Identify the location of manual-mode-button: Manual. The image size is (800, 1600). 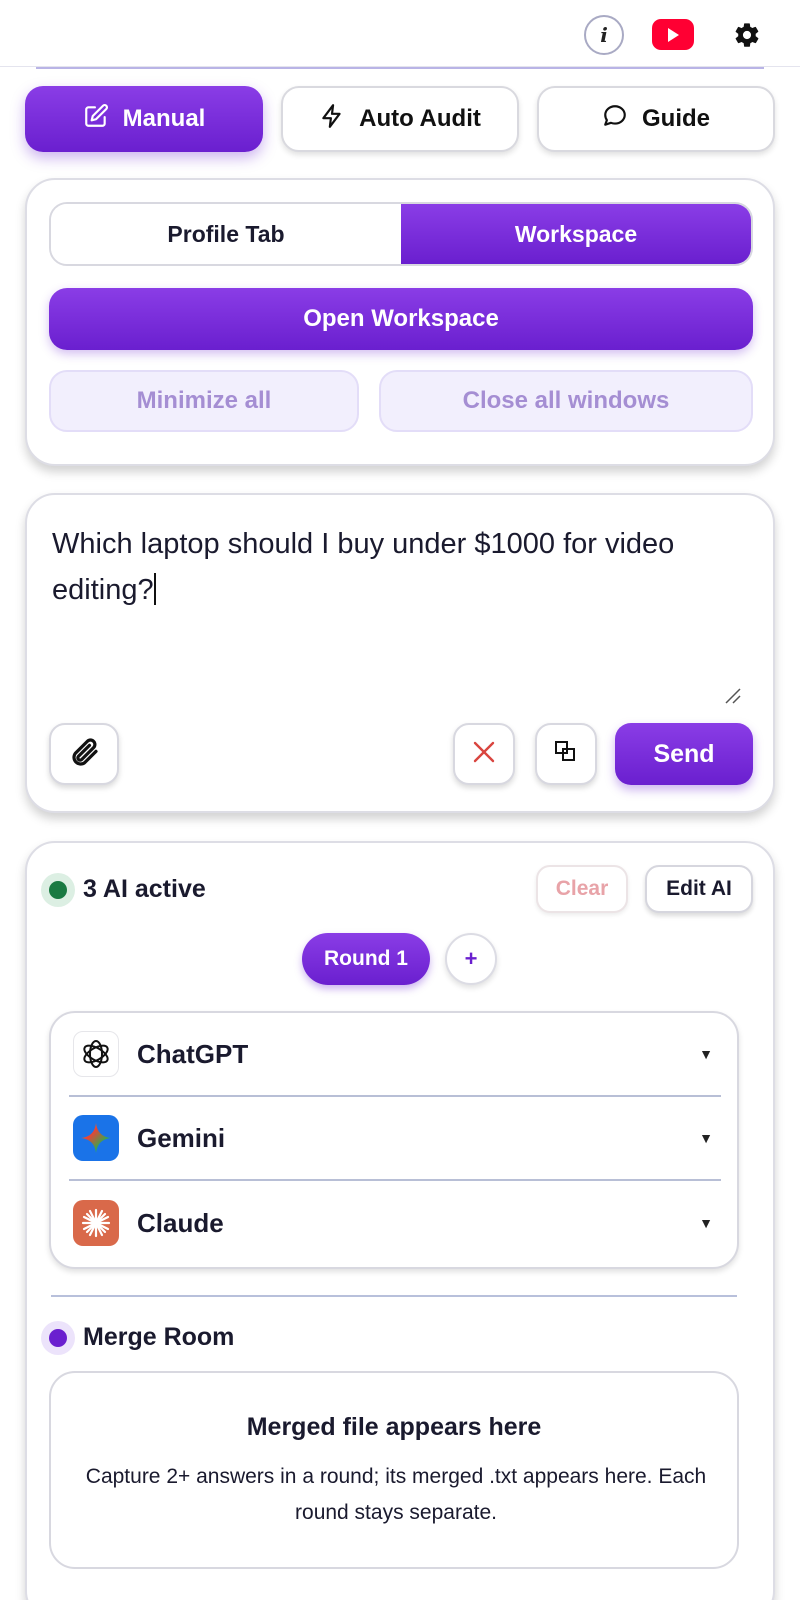
(144, 119).